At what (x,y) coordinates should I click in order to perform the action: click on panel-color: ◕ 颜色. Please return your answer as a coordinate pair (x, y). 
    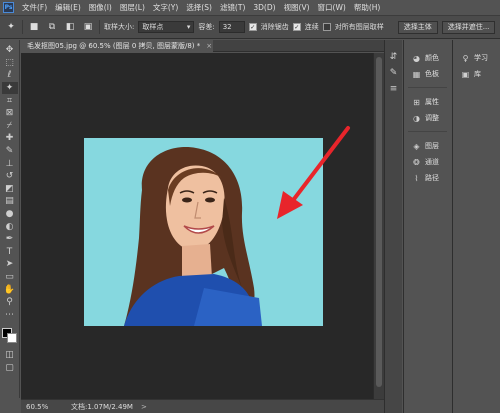
    Looking at the image, I should click on (427, 58).